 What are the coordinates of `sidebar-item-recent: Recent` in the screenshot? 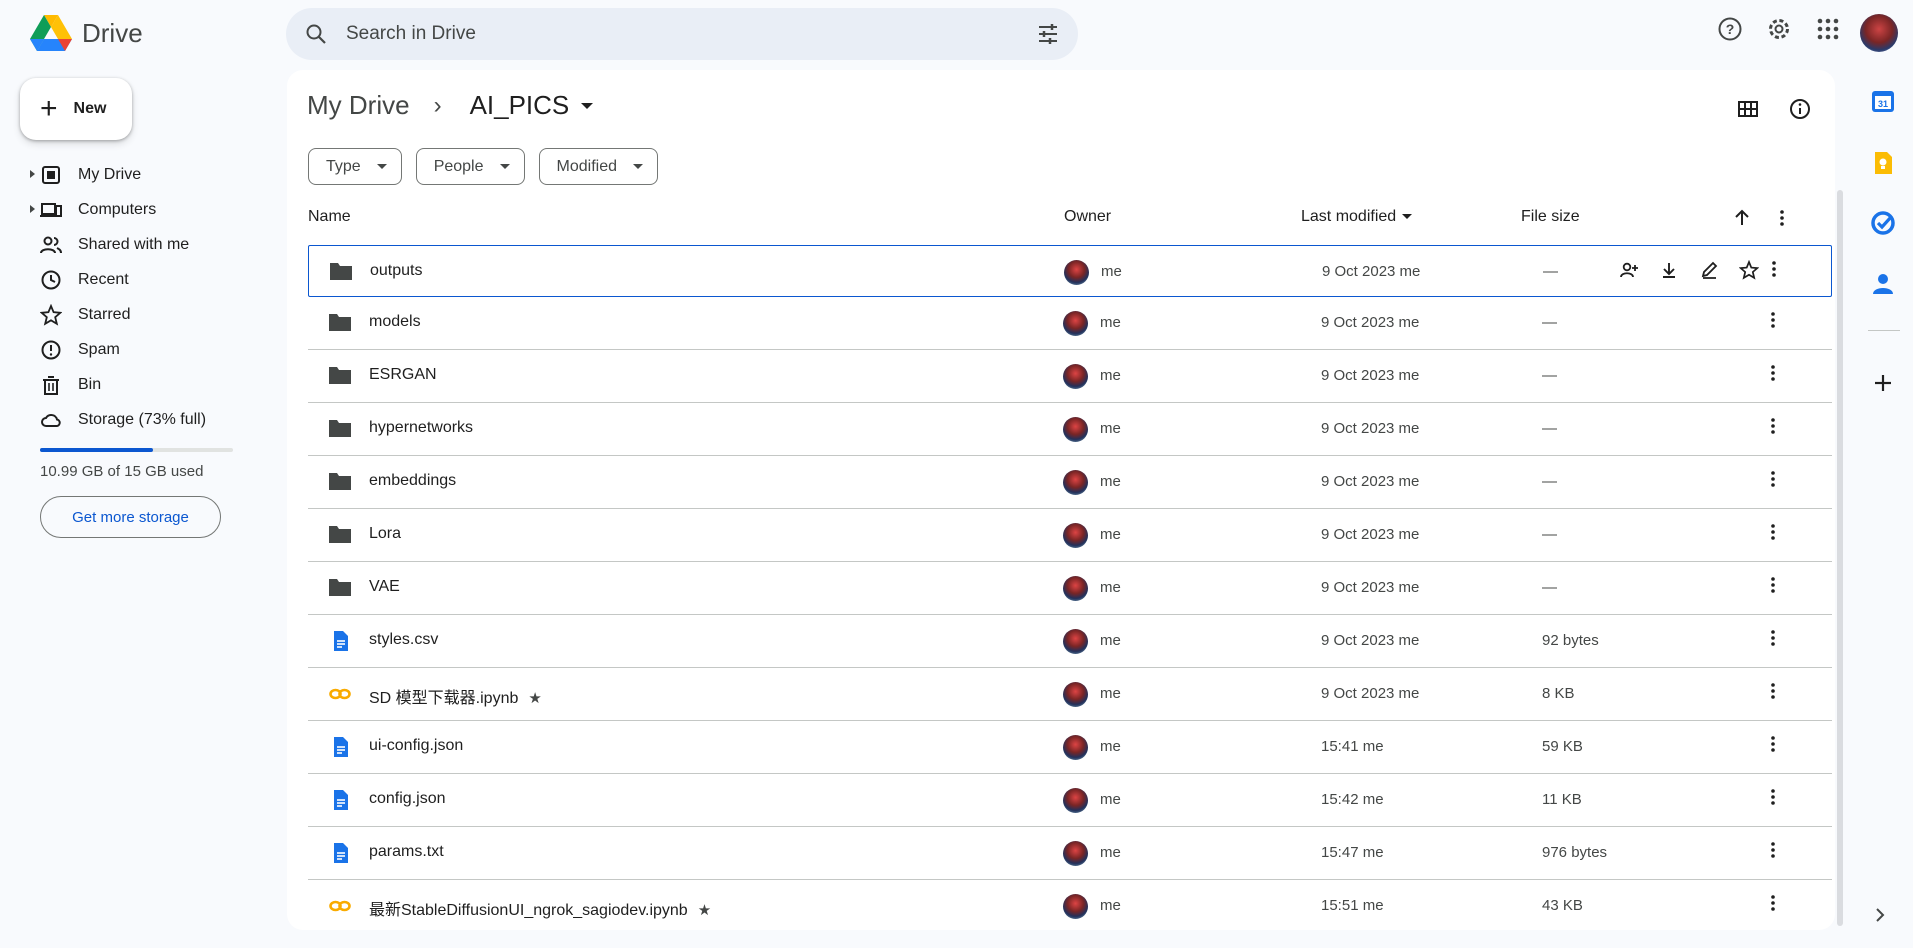 It's located at (135, 279).